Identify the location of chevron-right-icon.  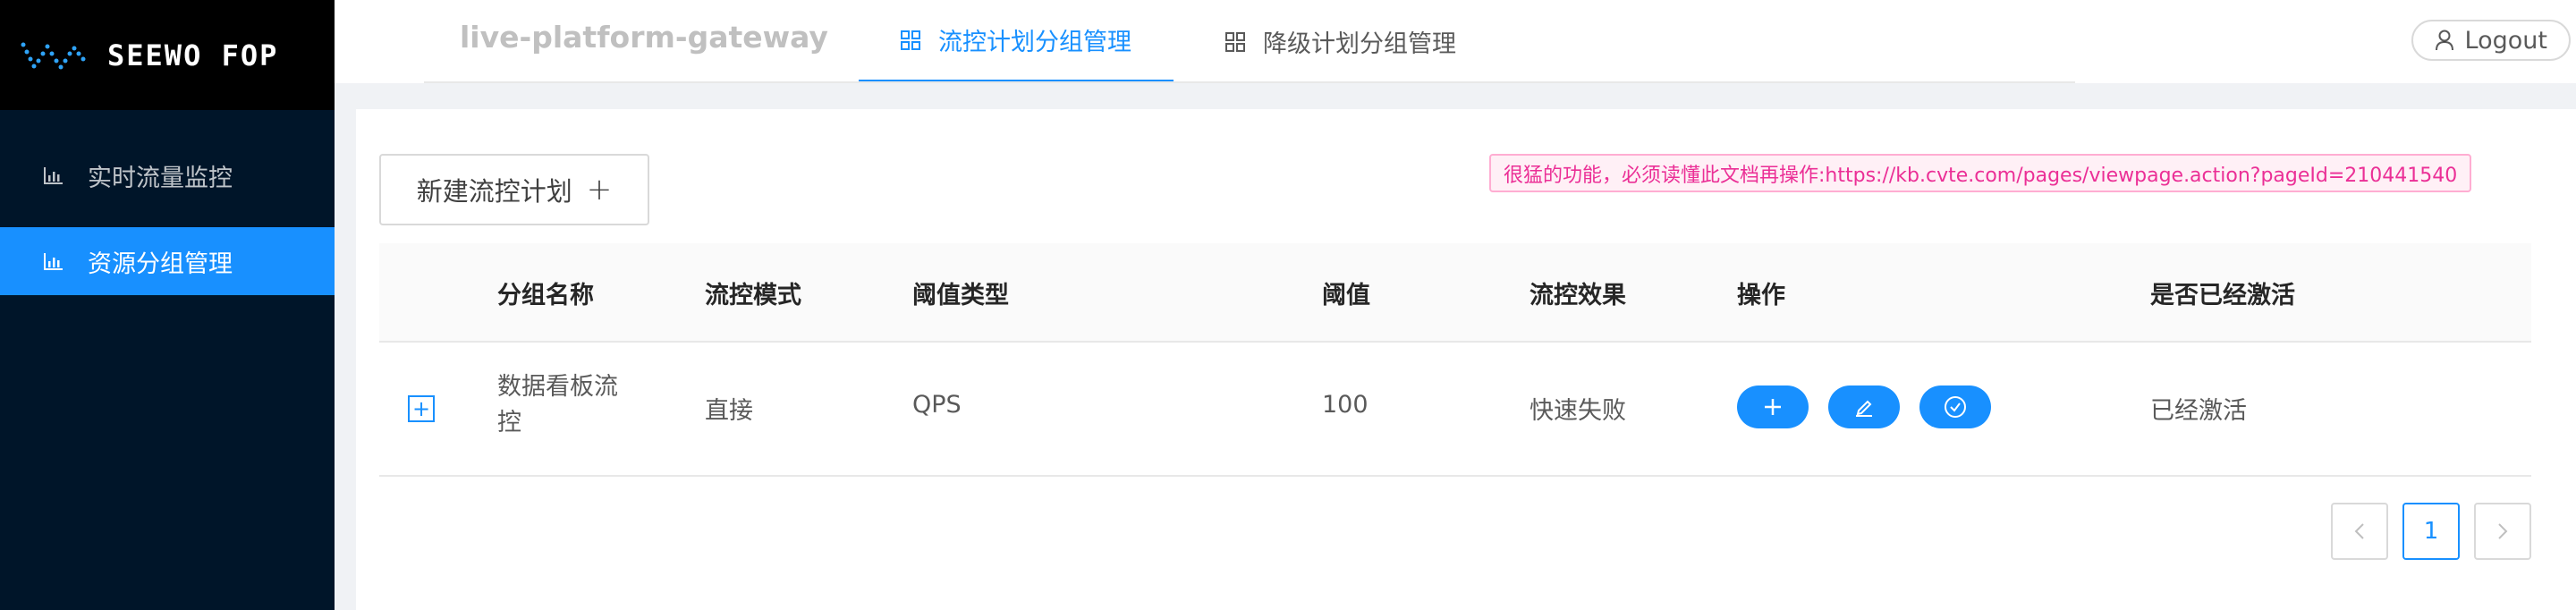
(2503, 531).